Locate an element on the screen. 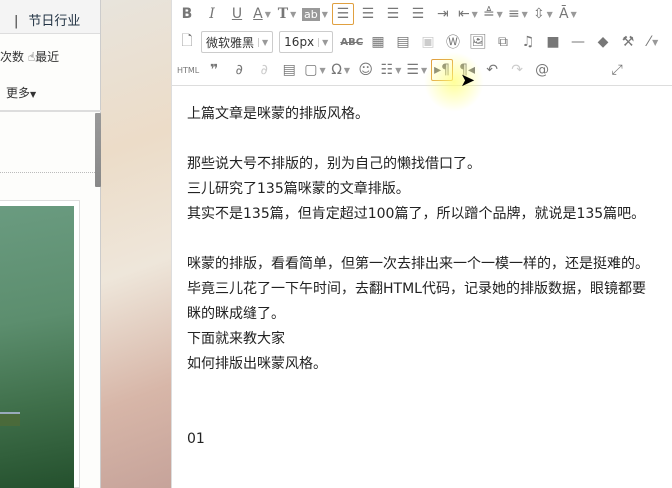 This screenshot has height=488, width=672. text-bg-button: T ▼ is located at coordinates (287, 14).